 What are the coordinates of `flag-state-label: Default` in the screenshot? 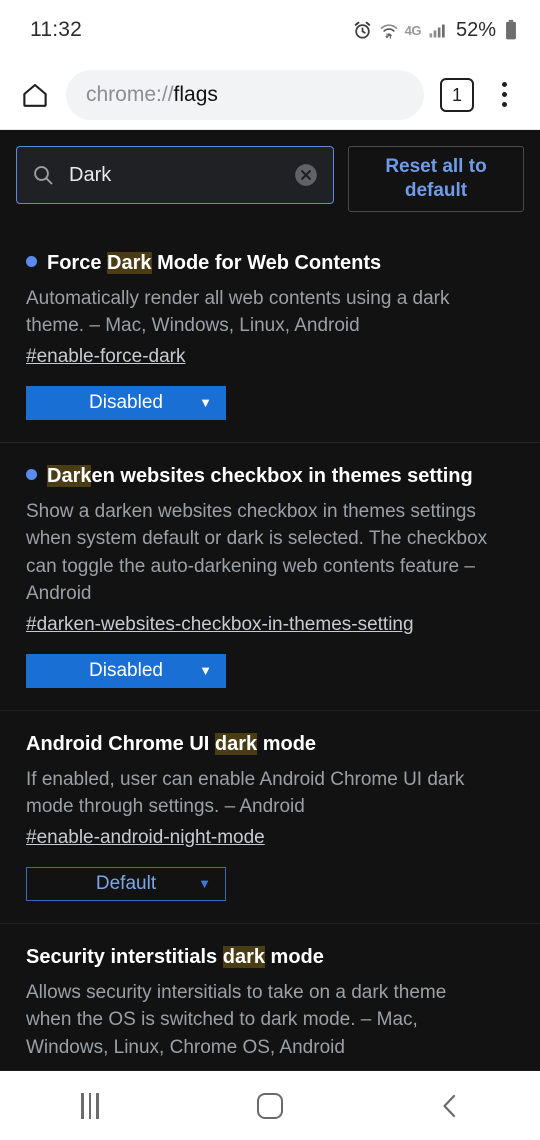 It's located at (126, 883).